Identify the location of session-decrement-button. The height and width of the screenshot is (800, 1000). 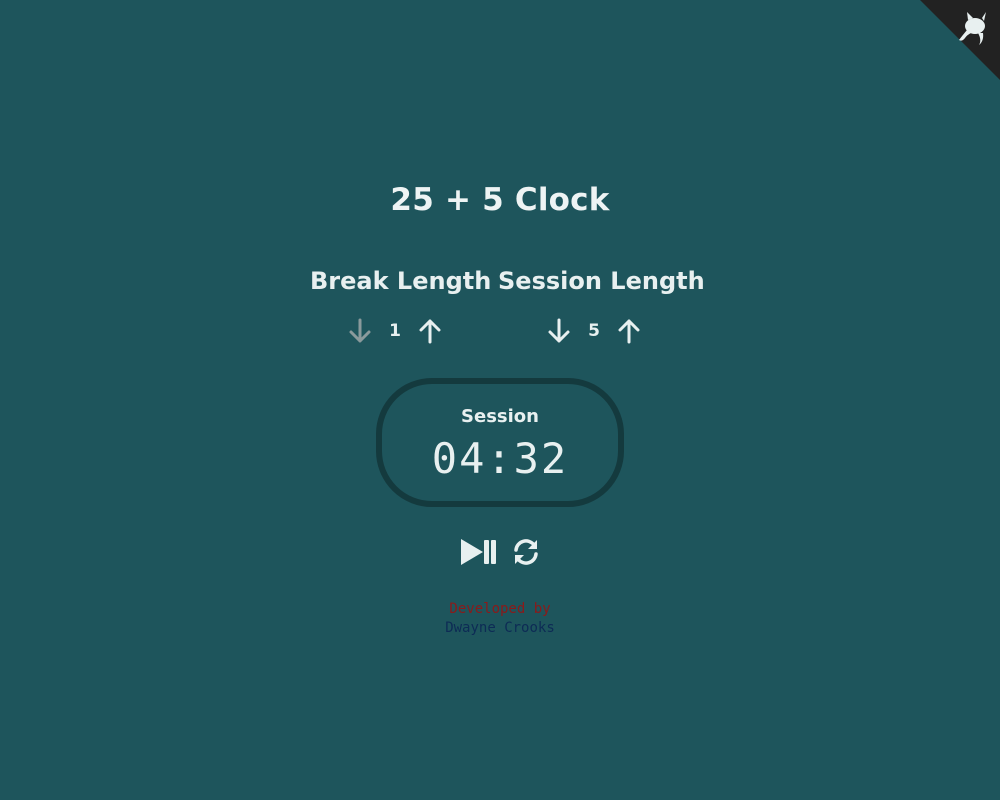
(559, 331).